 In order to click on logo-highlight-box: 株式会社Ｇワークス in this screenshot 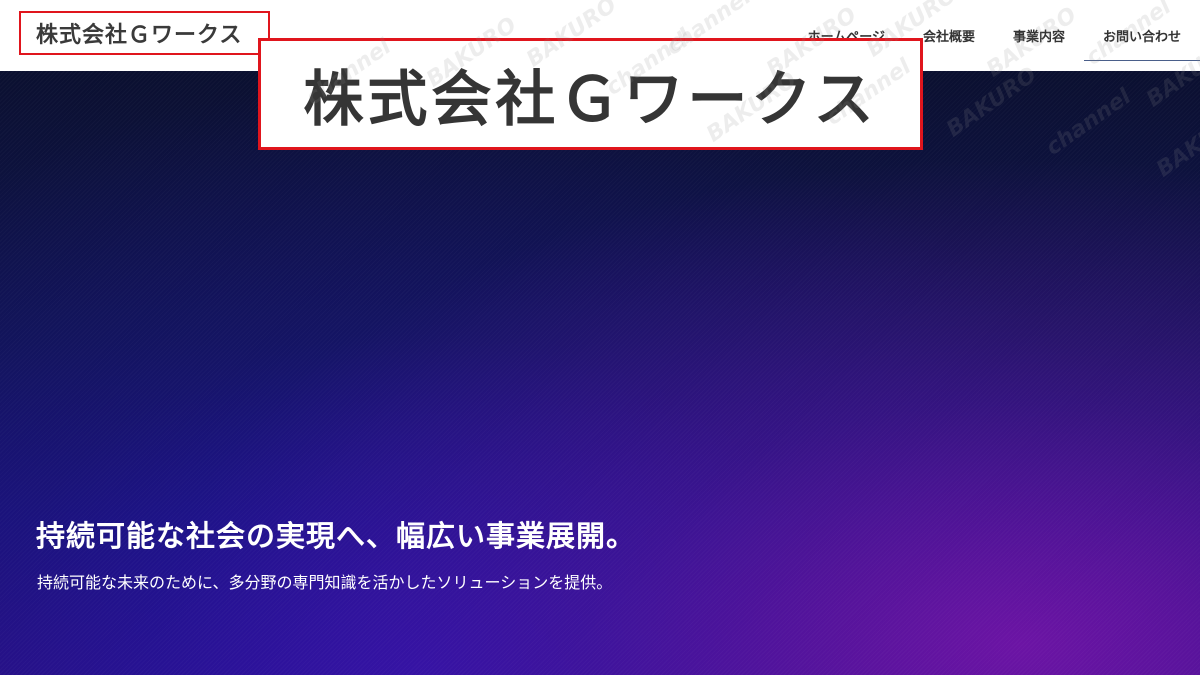, I will do `click(144, 33)`.